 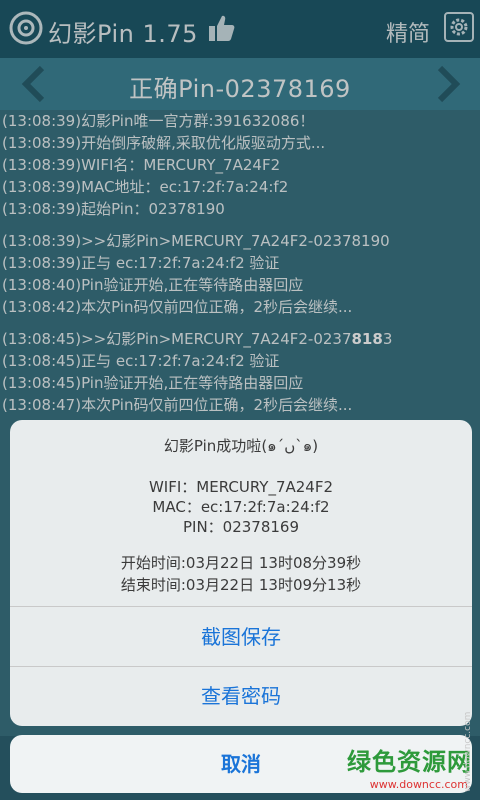 I want to click on dialog-start-time: 开始时间:03月22日 13时08分39秒, so click(x=241, y=563).